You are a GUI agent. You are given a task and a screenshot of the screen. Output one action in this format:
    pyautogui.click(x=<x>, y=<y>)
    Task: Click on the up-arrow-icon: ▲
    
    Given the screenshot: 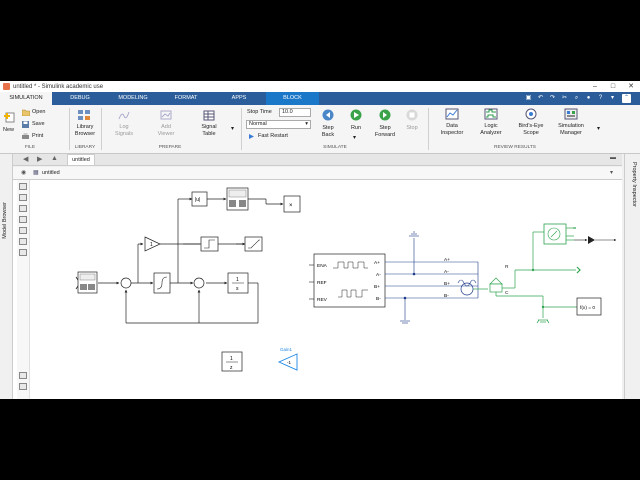 What is the action you would take?
    pyautogui.click(x=54, y=158)
    